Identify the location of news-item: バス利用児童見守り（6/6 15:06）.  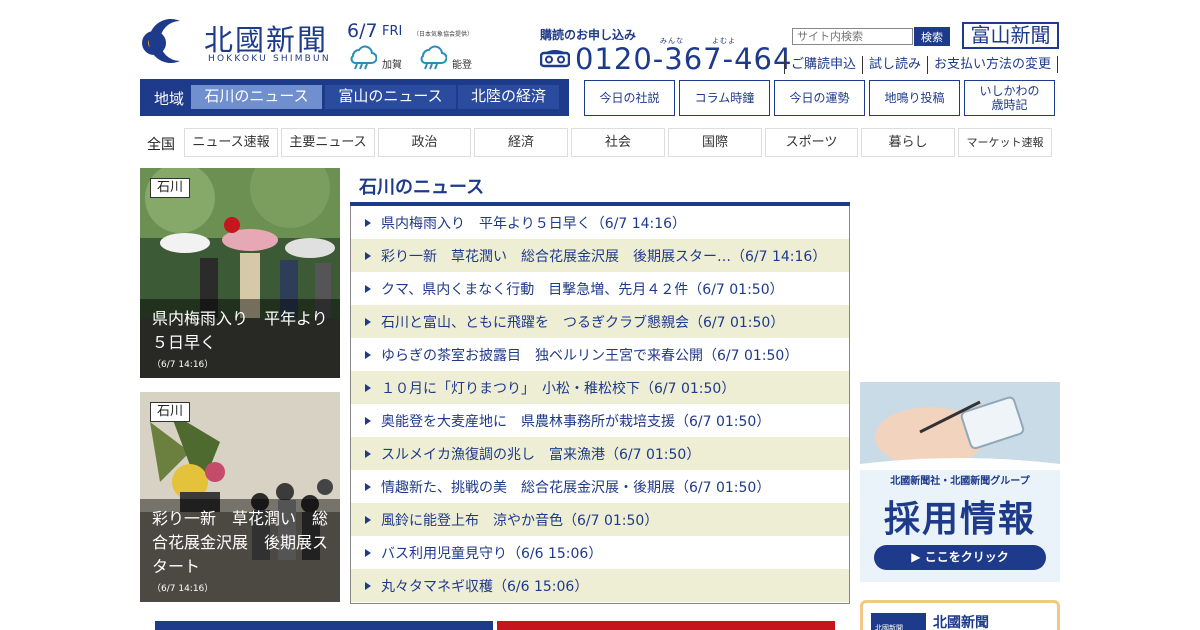
(600, 552).